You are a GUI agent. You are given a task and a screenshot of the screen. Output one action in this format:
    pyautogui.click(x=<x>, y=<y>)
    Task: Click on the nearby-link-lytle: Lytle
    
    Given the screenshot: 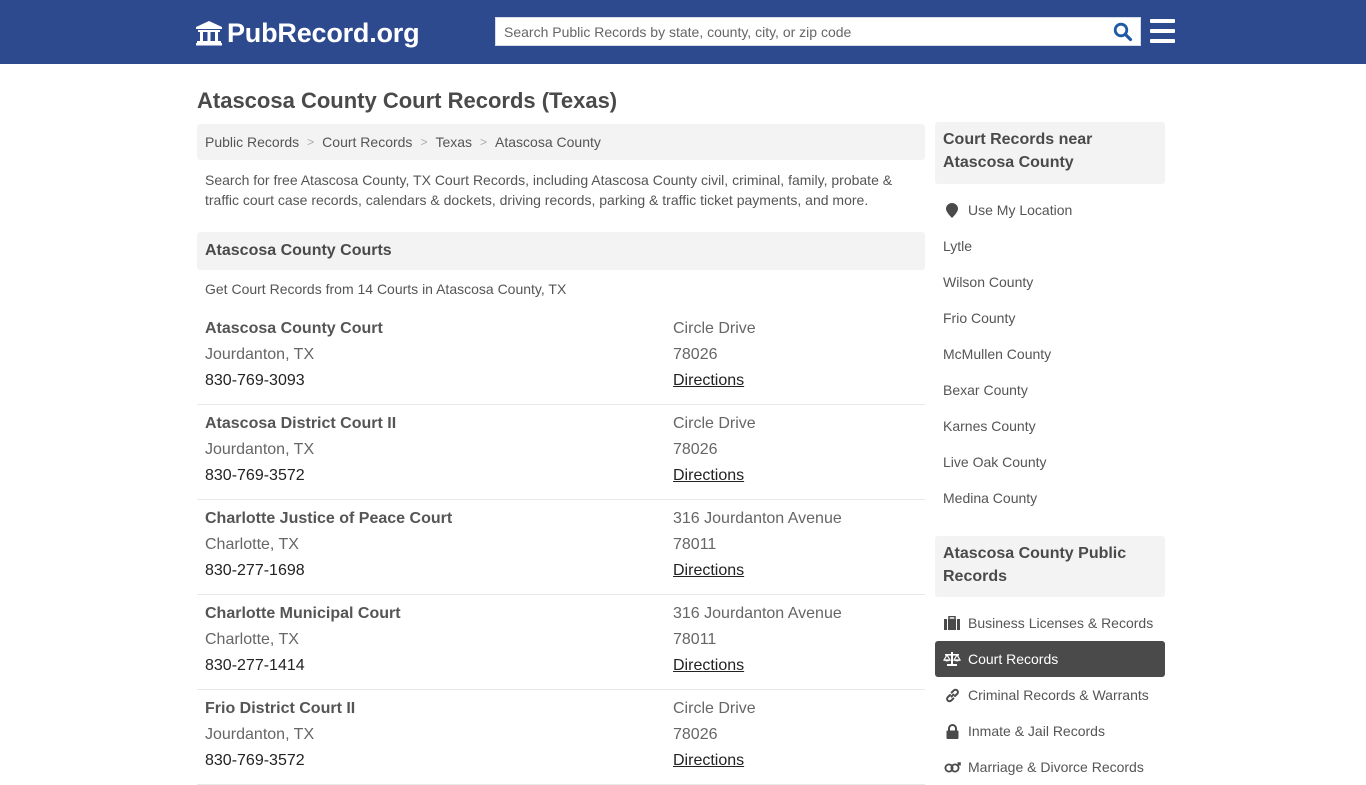 What is the action you would take?
    pyautogui.click(x=1050, y=246)
    